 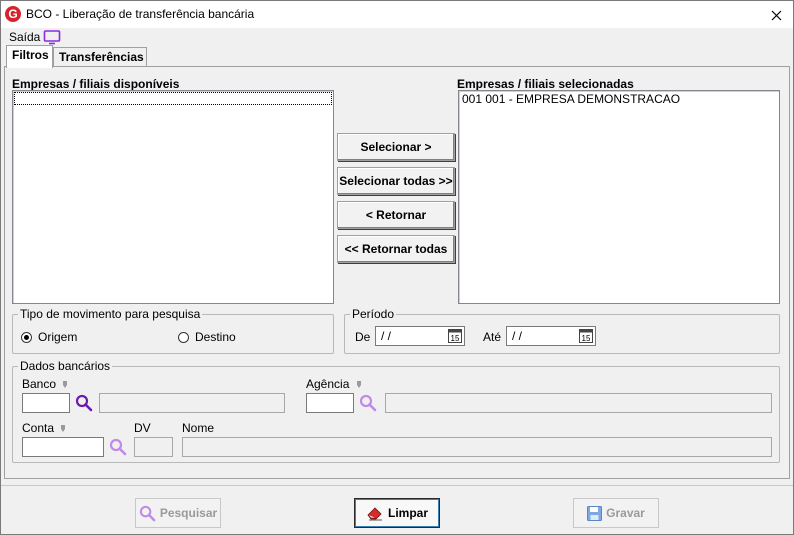 I want to click on date-to-value: / /, so click(x=517, y=336).